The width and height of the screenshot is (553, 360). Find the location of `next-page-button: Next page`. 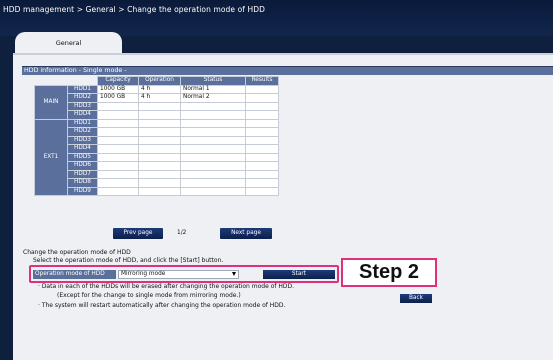

next-page-button: Next page is located at coordinates (246, 233).